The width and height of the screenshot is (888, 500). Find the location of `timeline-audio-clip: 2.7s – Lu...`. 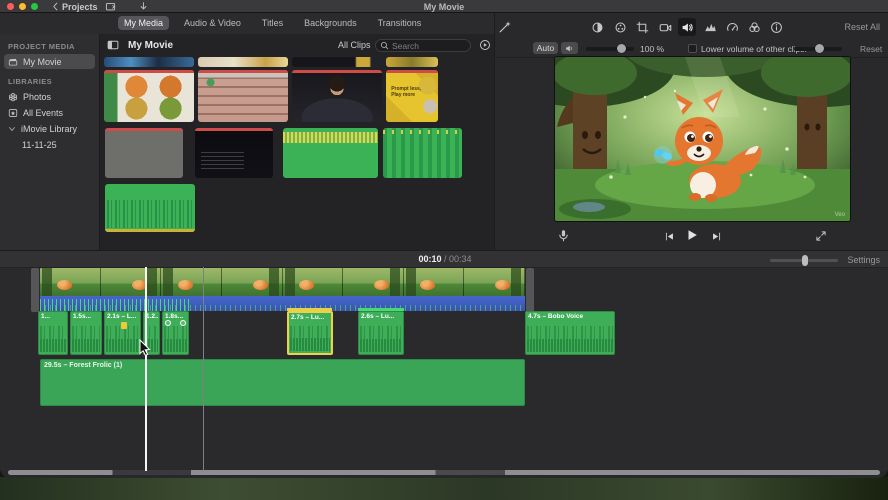

timeline-audio-clip: 2.7s – Lu... is located at coordinates (310, 333).